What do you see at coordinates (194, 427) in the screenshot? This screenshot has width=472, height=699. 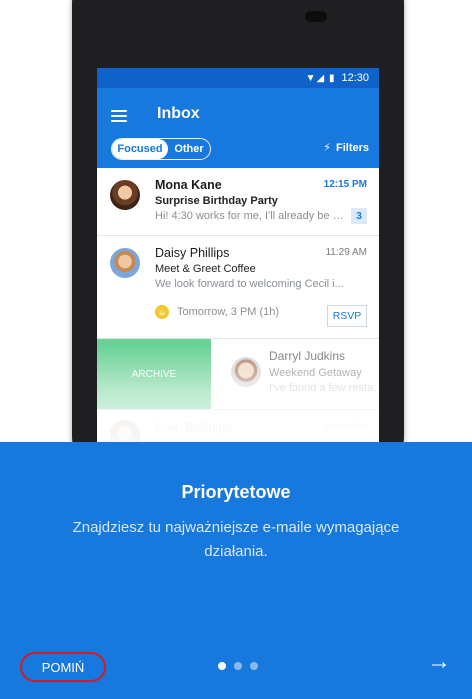 I see `email-sender: Colin Ballinger` at bounding box center [194, 427].